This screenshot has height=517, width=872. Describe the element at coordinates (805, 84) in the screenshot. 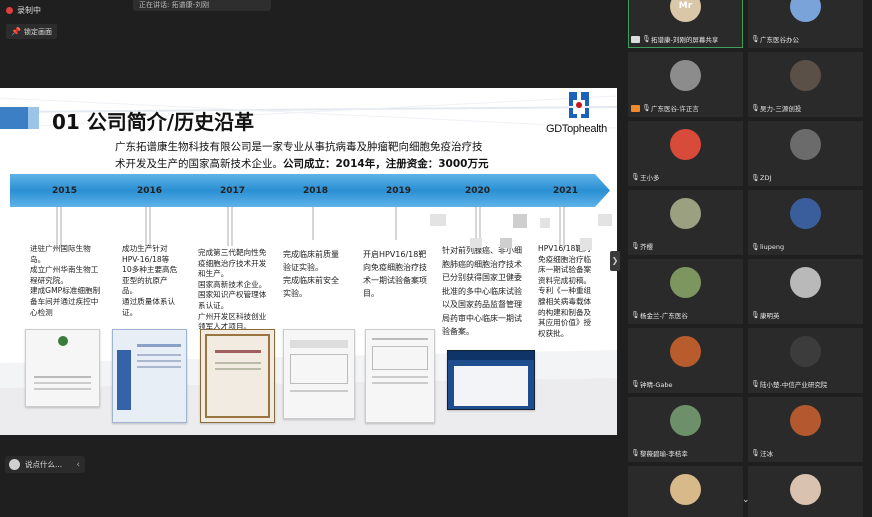

I see `participant-tile: 🎙 吴力-三源创投` at that location.